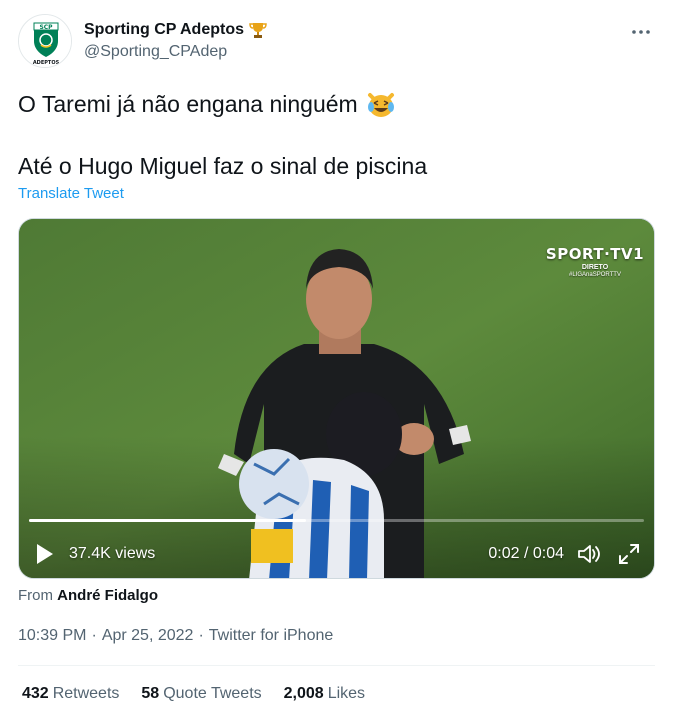 The image size is (681, 721). Describe the element at coordinates (112, 553) in the screenshot. I see `view-count: 37.4K views` at that location.